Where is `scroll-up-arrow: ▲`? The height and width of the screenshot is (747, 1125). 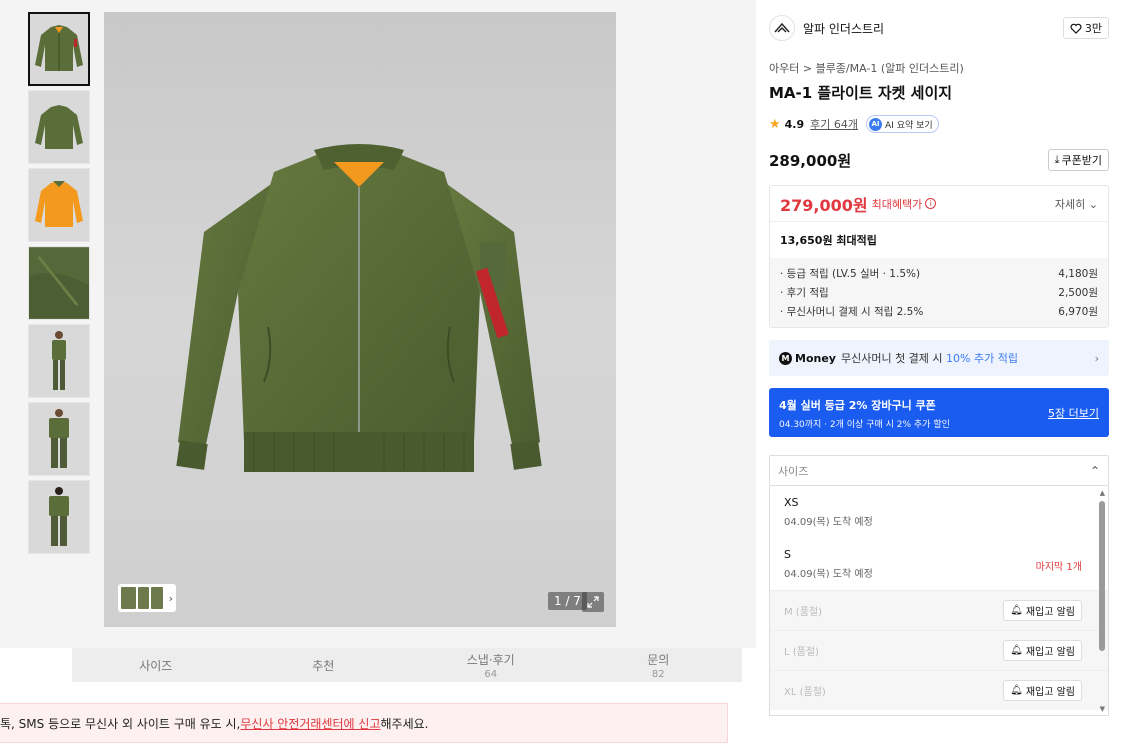 scroll-up-arrow: ▲ is located at coordinates (1102, 493).